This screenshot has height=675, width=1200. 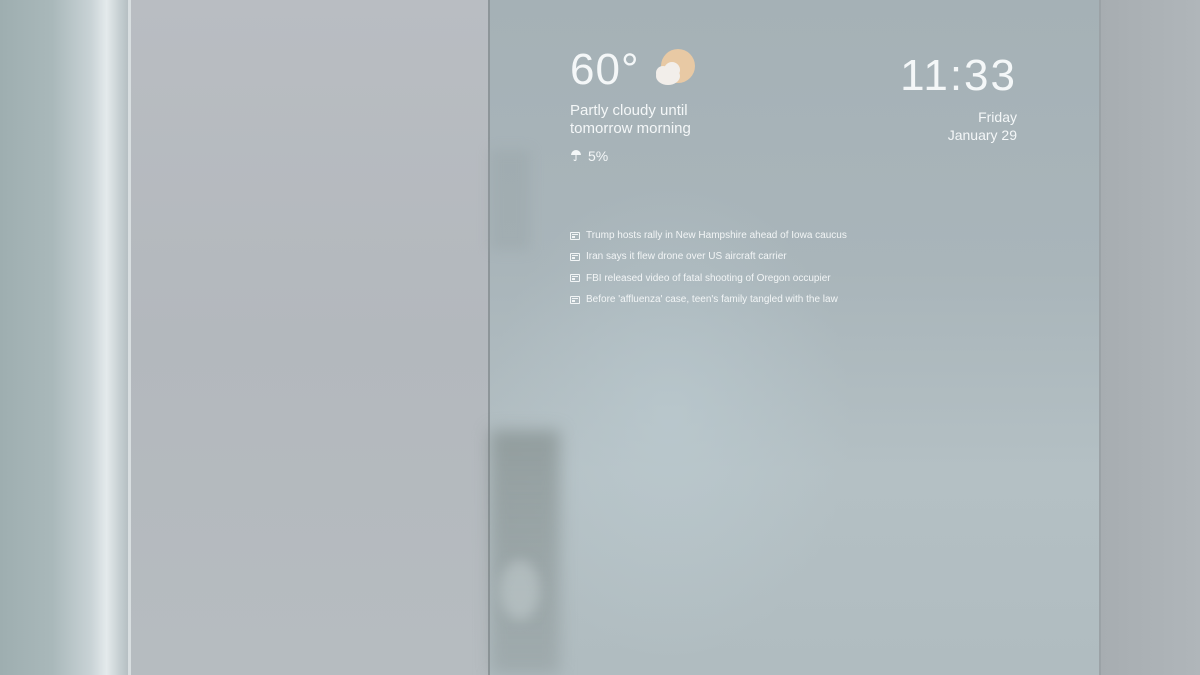 I want to click on temperature: 60°, so click(x=605, y=69).